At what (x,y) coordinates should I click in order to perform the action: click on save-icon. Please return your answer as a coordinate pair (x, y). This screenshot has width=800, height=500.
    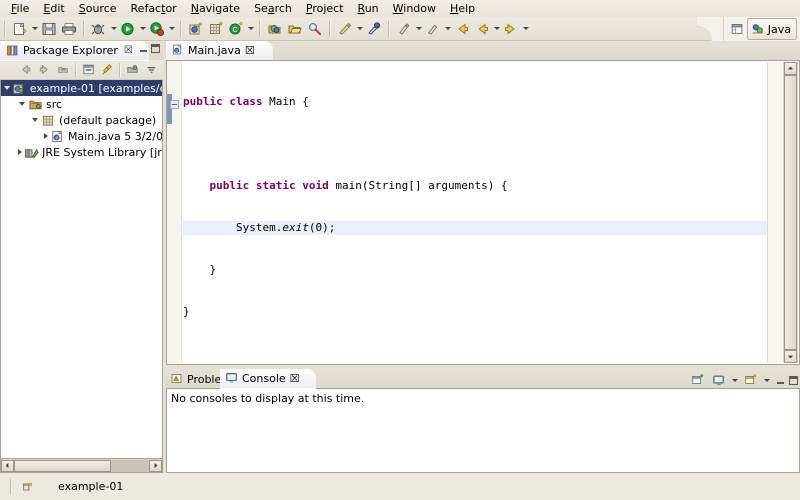
    Looking at the image, I should click on (49, 29).